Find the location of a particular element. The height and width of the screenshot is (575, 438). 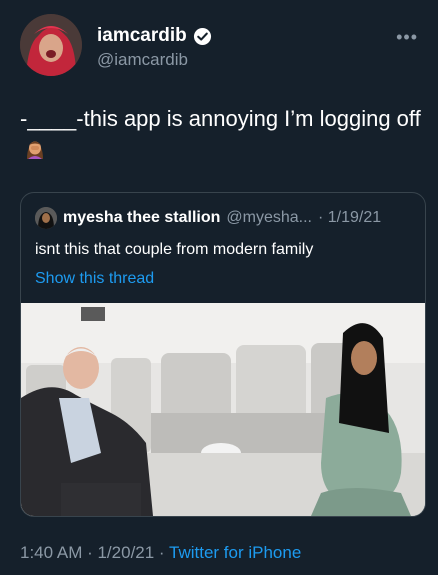

author-name-row: iamcardib is located at coordinates (154, 36).